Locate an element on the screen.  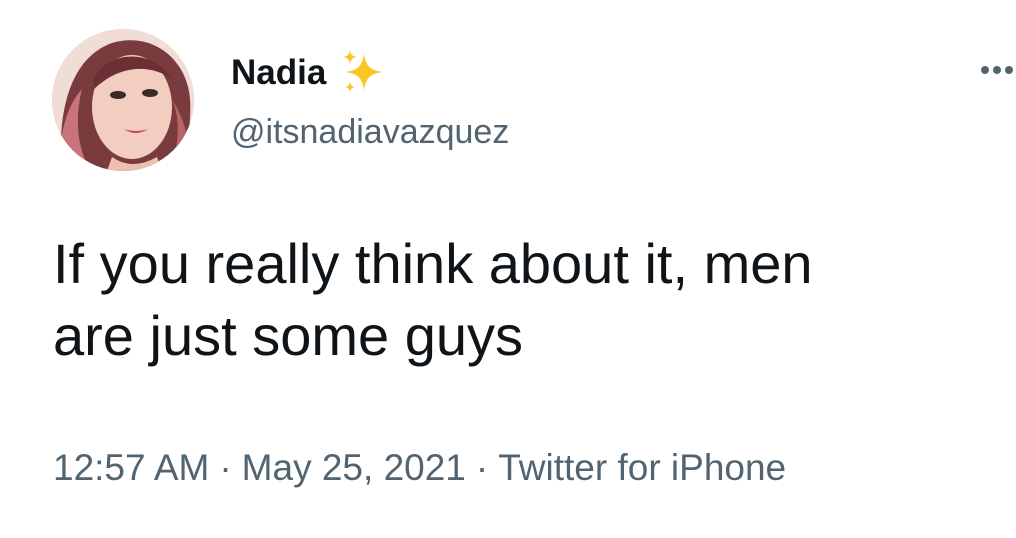
more-horizontal-icon is located at coordinates (997, 70).